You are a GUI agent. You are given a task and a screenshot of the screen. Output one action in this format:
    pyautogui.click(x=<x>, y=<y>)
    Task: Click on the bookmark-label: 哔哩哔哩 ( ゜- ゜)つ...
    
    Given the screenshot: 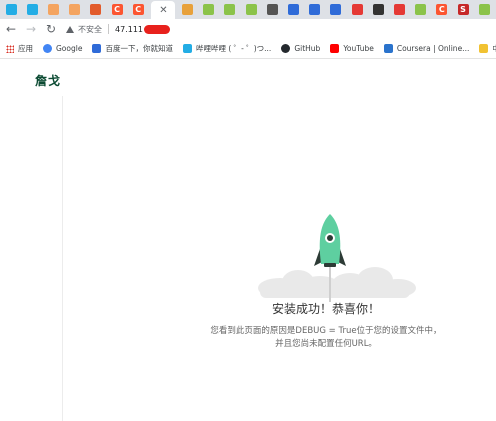 What is the action you would take?
    pyautogui.click(x=233, y=48)
    